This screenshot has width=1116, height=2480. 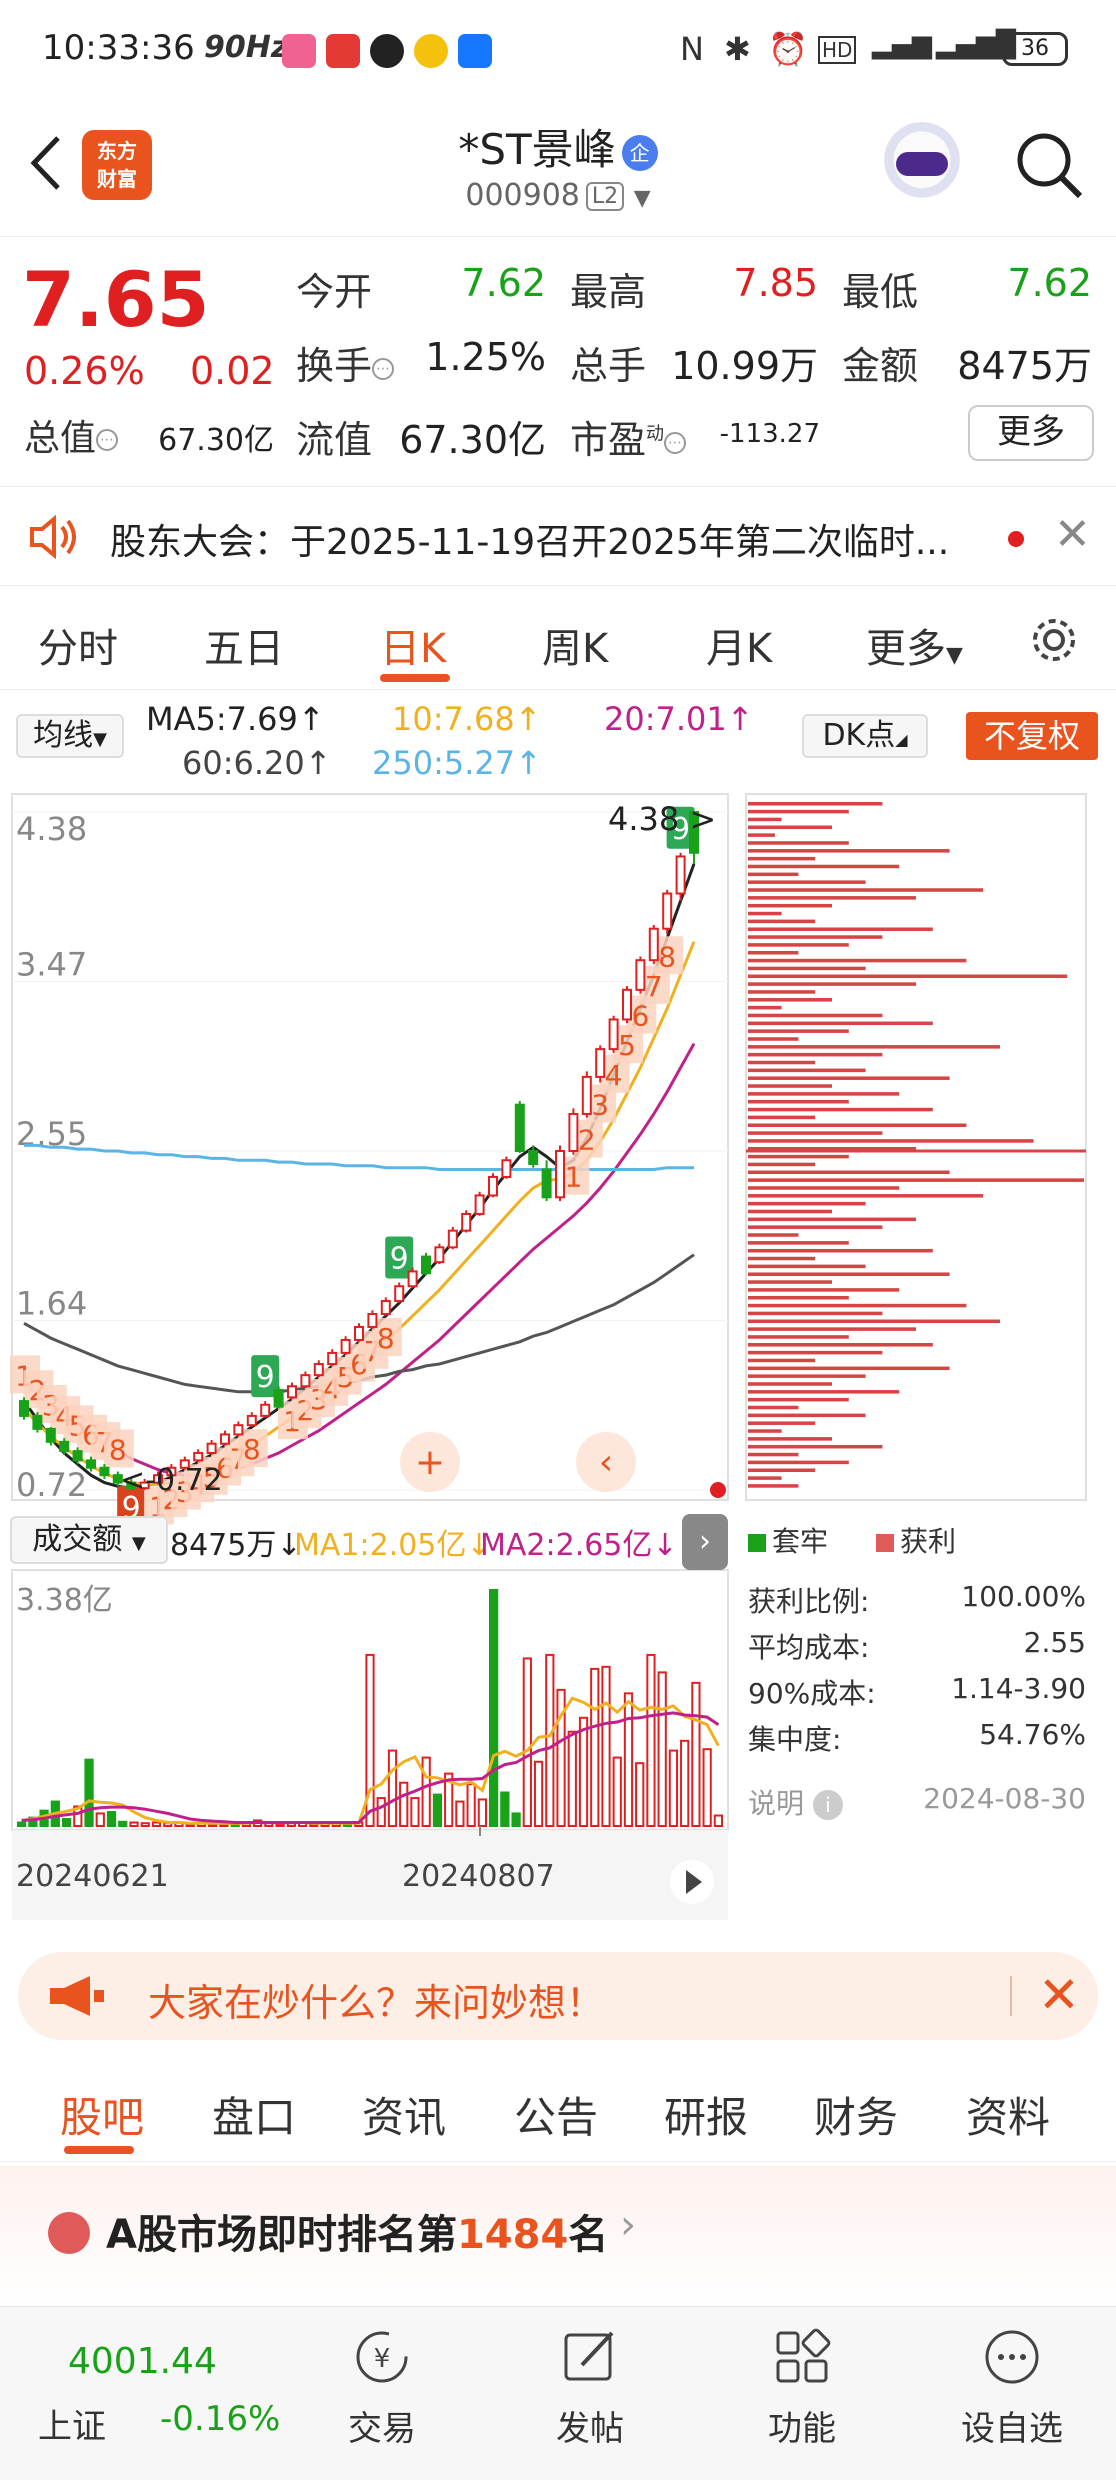 I want to click on ma20-text: 20:7.01, so click(x=665, y=719).